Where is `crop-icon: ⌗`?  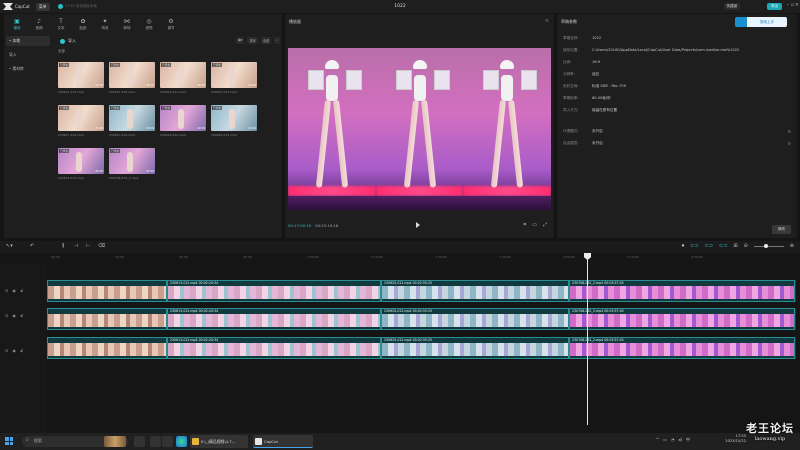
crop-icon: ⌗ is located at coordinates (524, 225).